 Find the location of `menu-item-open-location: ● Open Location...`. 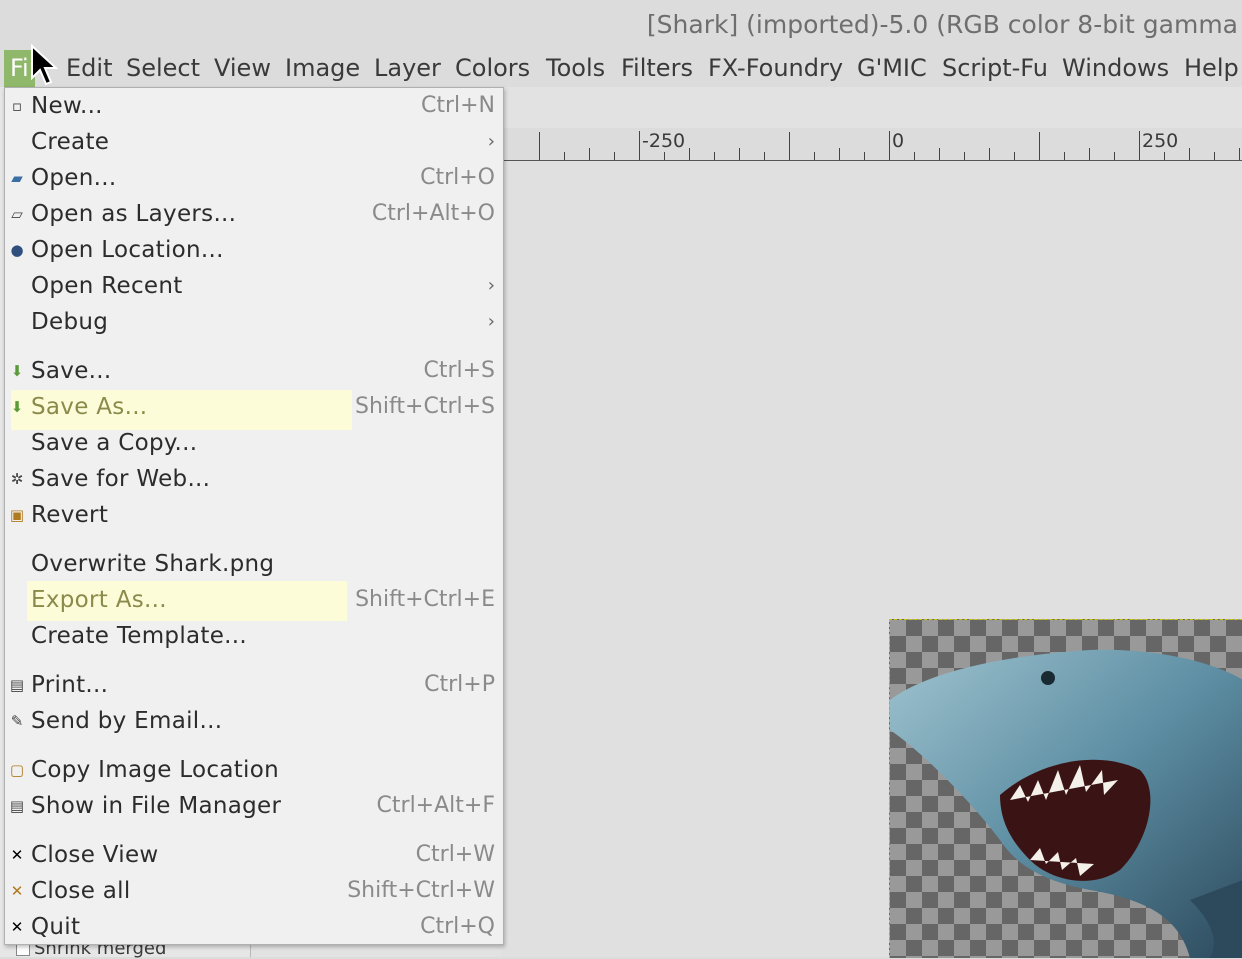

menu-item-open-location: ● Open Location... is located at coordinates (254, 250).